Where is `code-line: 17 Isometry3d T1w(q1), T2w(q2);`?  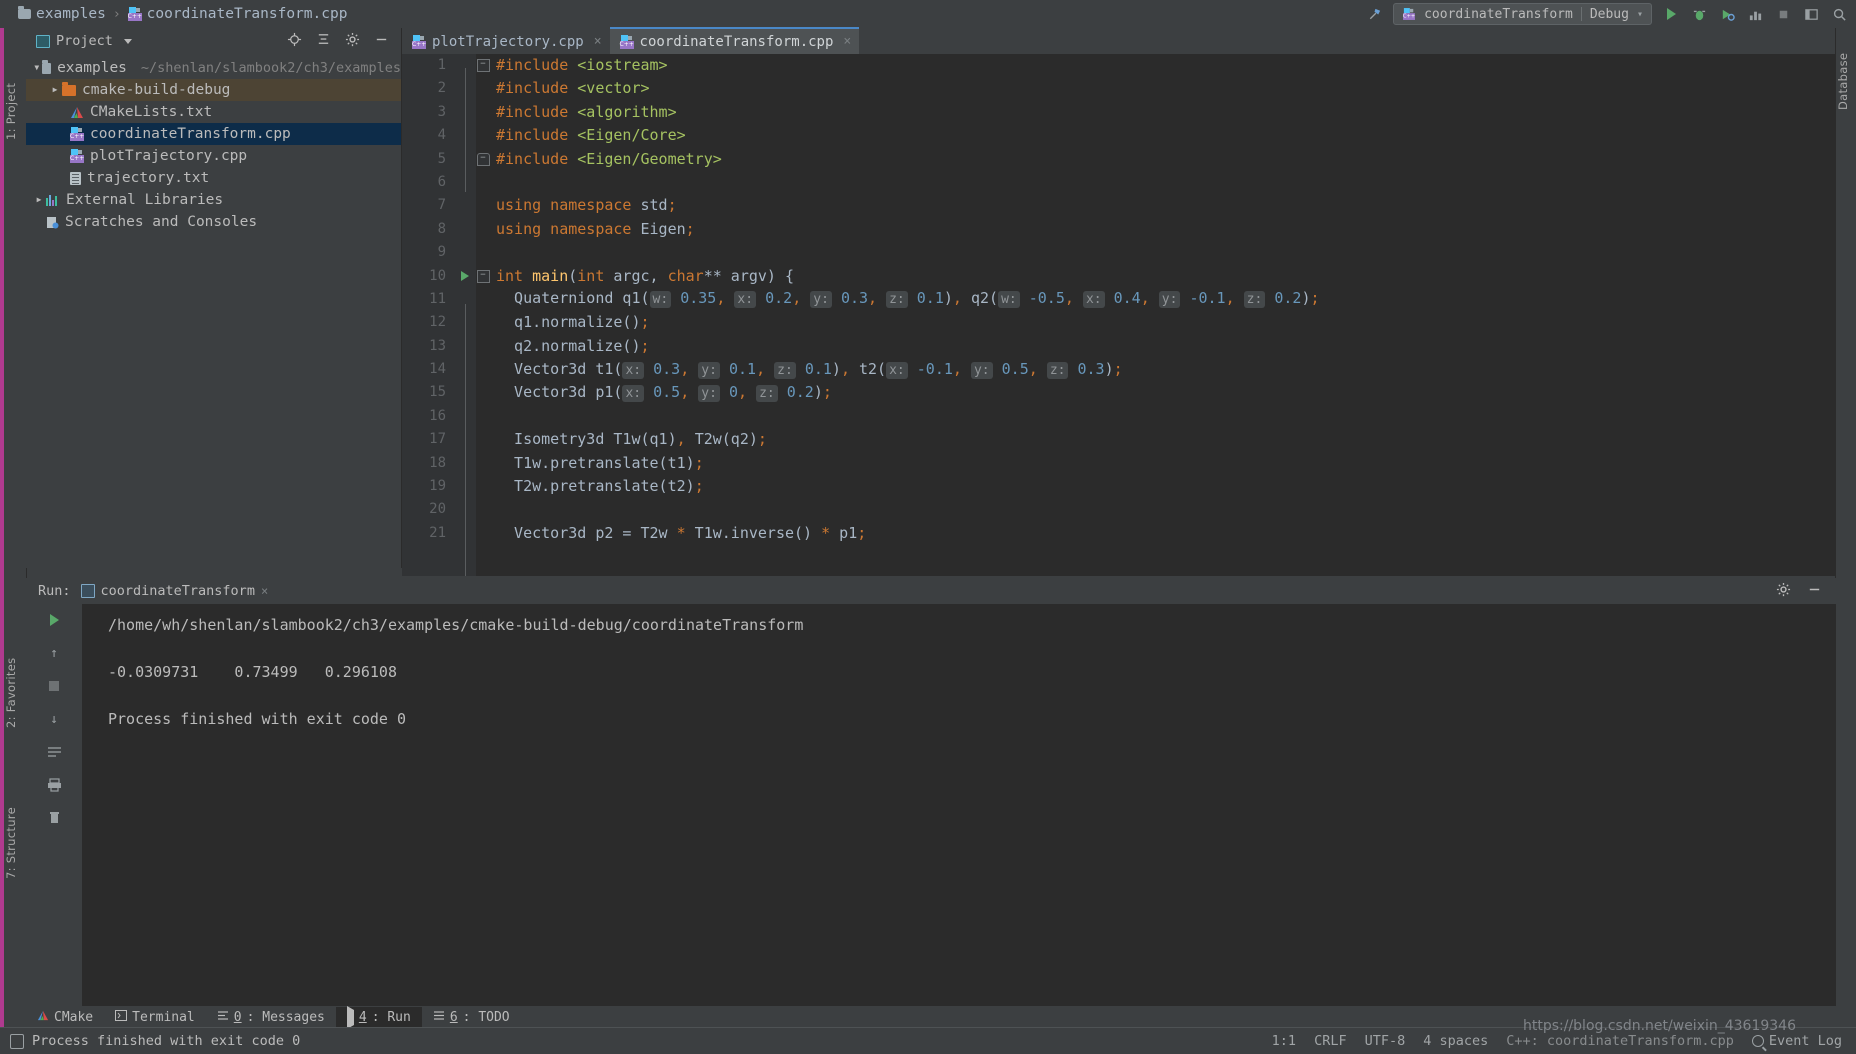
code-line: 17 Isometry3d T1w(q1), T2w(q2); is located at coordinates (1129, 439).